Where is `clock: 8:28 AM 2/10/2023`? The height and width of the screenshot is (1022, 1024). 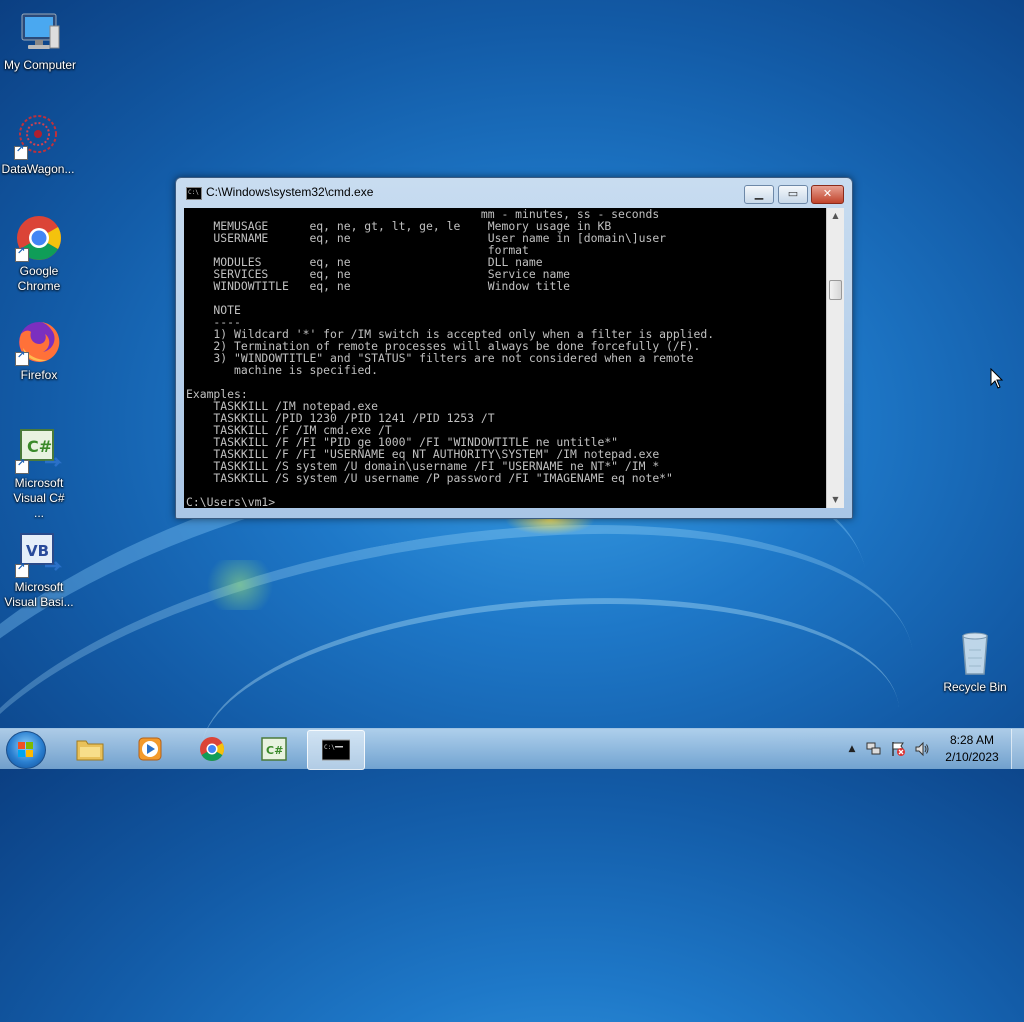
clock: 8:28 AM 2/10/2023 is located at coordinates (972, 749).